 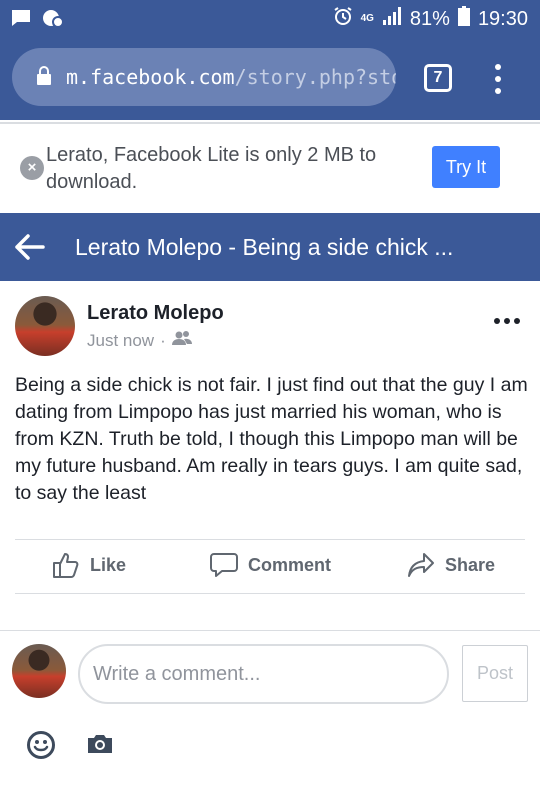 What do you see at coordinates (290, 564) in the screenshot?
I see `comment-label: Comment` at bounding box center [290, 564].